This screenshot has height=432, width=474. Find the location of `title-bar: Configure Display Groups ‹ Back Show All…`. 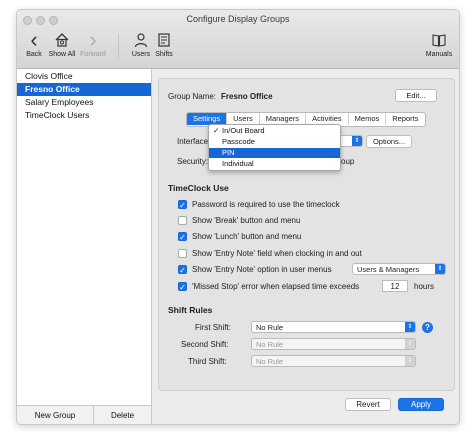

title-bar: Configure Display Groups ‹ Back Show All… is located at coordinates (238, 39).